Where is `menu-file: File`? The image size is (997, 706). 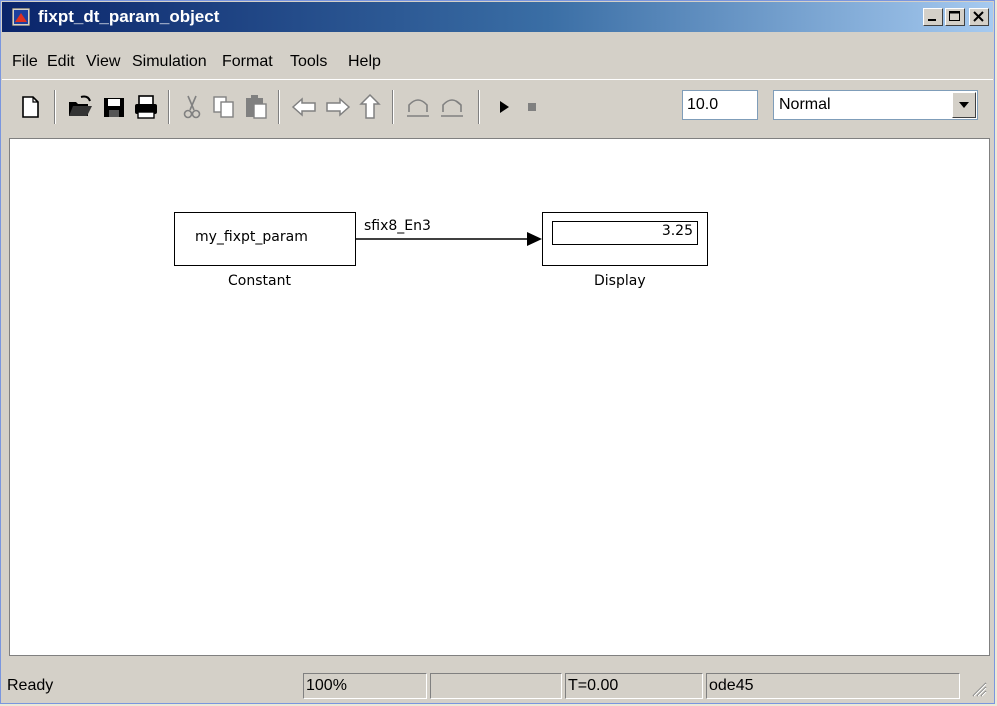
menu-file: File is located at coordinates (25, 62).